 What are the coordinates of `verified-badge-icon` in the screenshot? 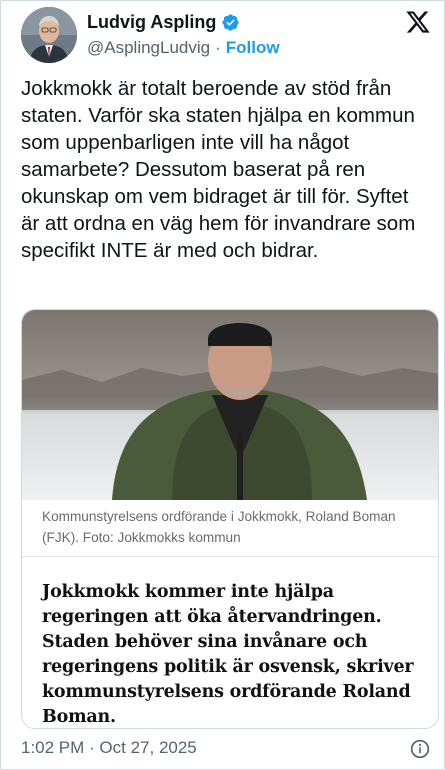 It's located at (230, 22).